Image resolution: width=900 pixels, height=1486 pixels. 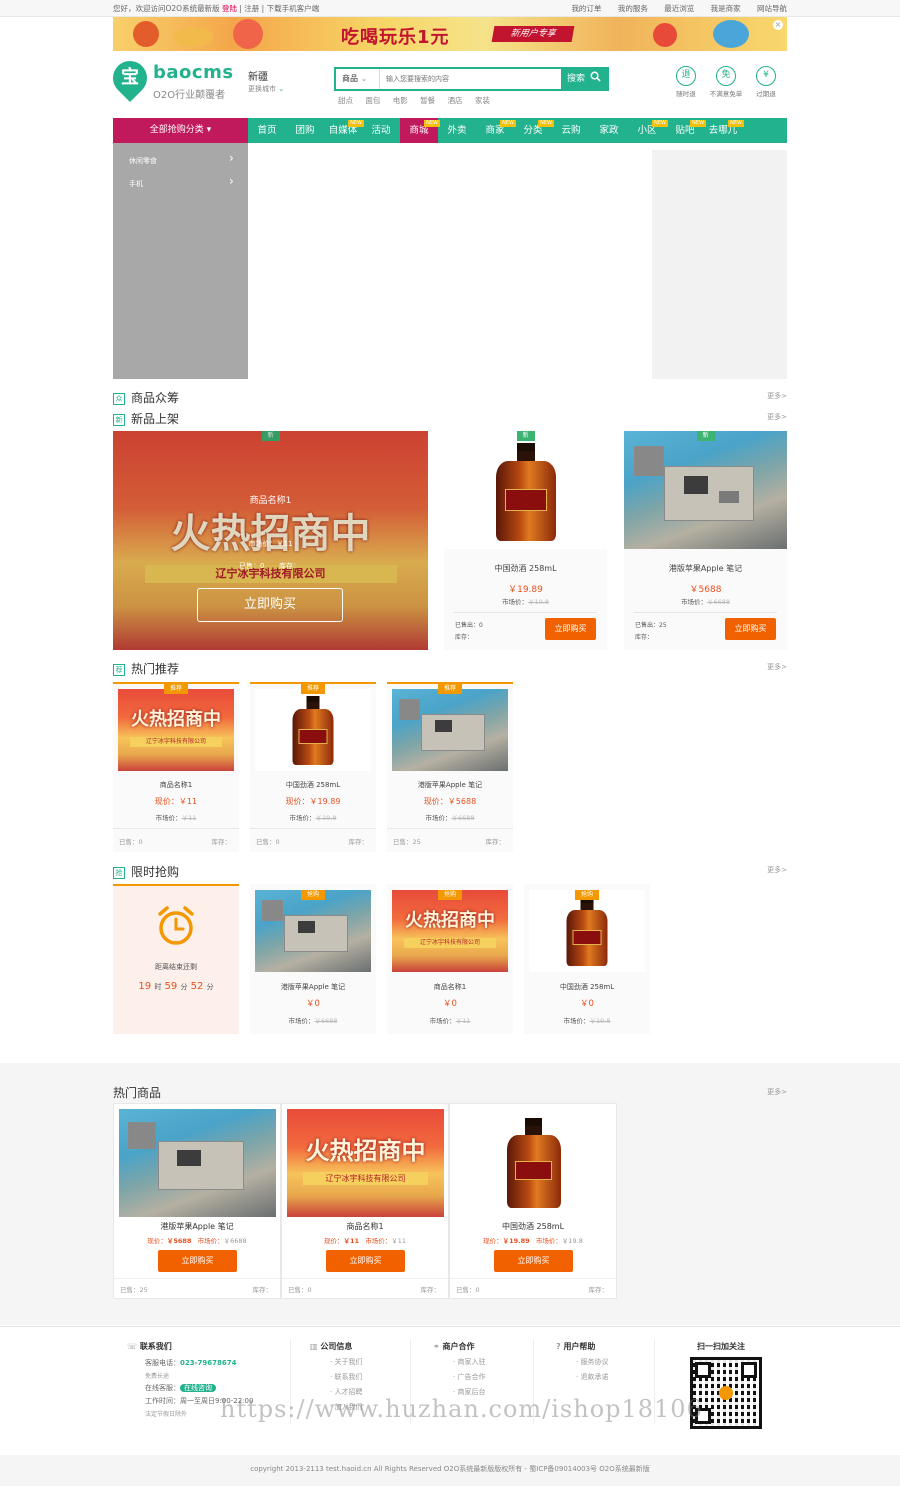 What do you see at coordinates (469, 625) in the screenshot?
I see `sold-count: 已售出：0` at bounding box center [469, 625].